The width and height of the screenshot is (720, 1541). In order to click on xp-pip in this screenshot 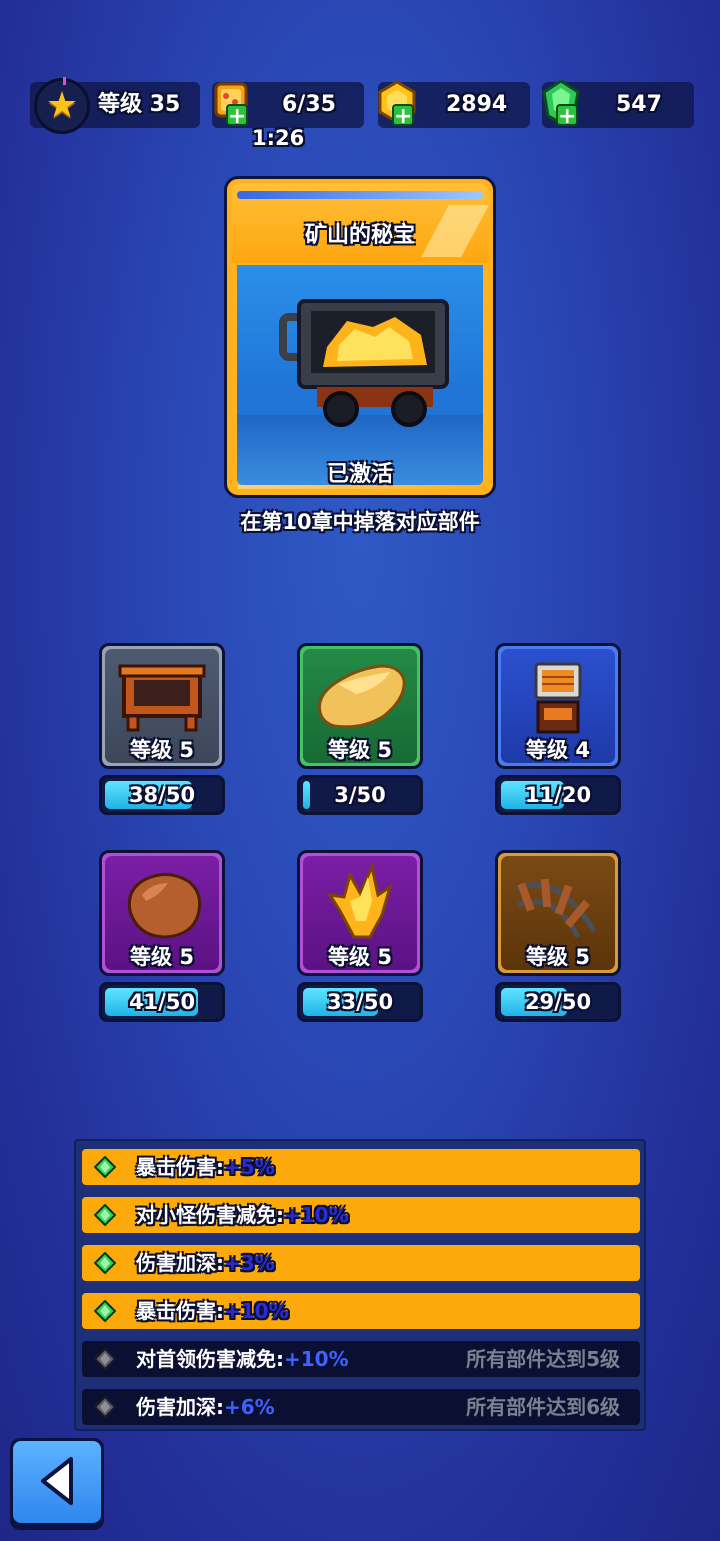, I will do `click(64, 81)`.